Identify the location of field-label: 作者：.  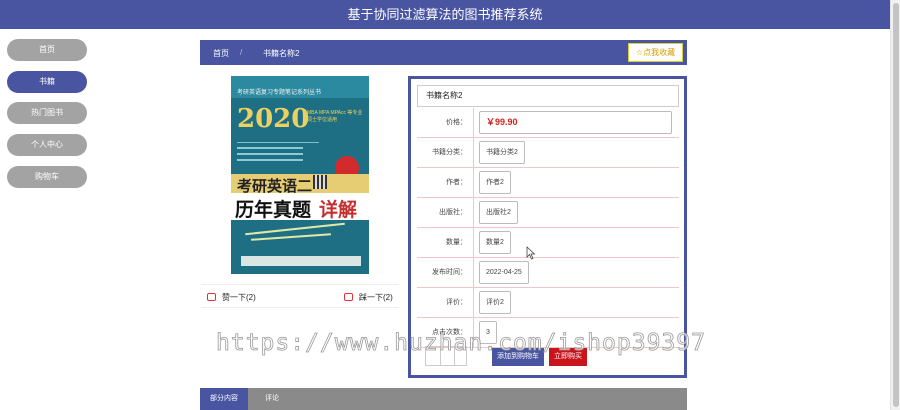
(445, 182).